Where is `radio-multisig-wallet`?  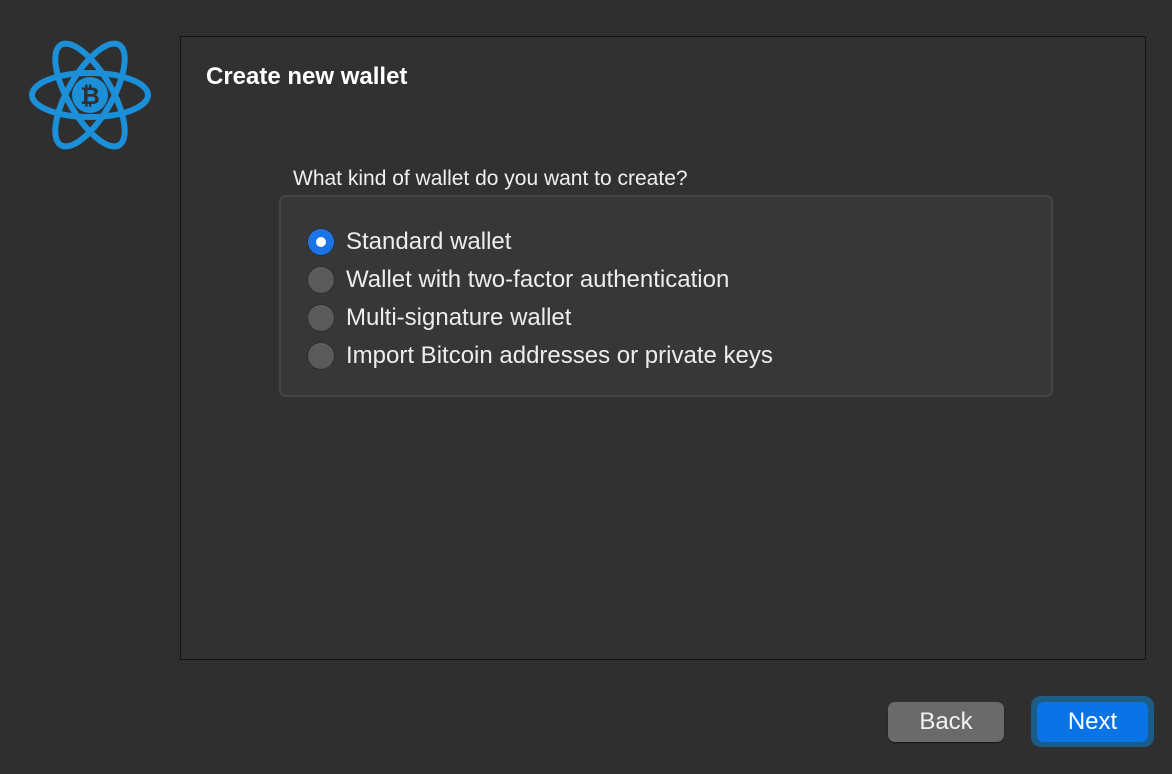
radio-multisig-wallet is located at coordinates (321, 318).